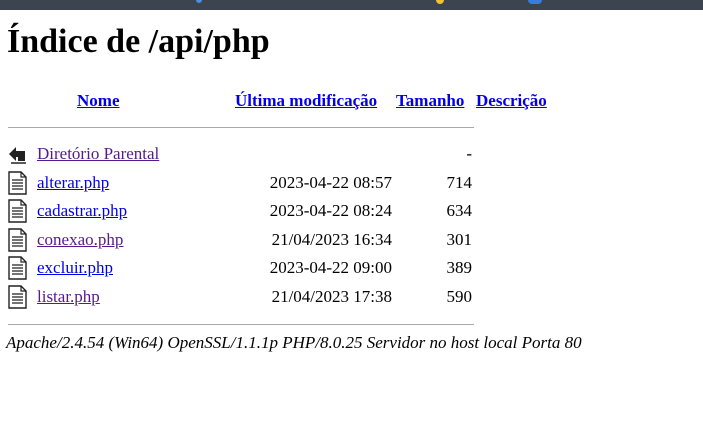 This screenshot has height=427, width=703. What do you see at coordinates (278, 154) in the screenshot?
I see `parent-directory-row: Diretório Parental -` at bounding box center [278, 154].